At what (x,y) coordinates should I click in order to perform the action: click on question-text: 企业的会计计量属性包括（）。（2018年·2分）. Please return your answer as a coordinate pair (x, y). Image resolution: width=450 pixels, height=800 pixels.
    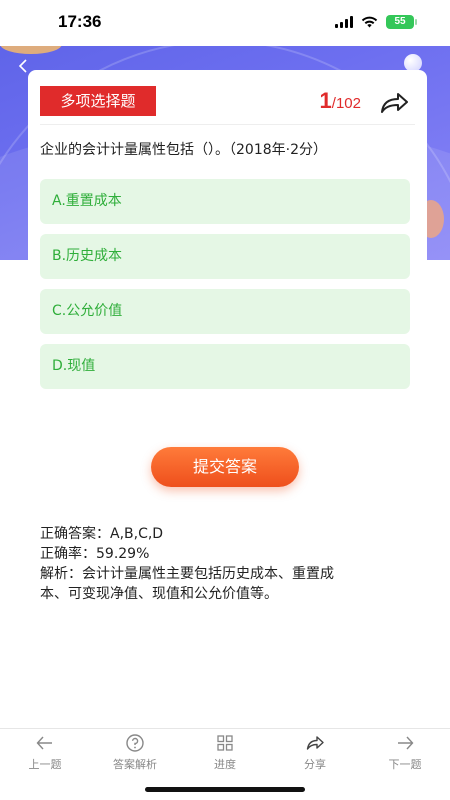
    Looking at the image, I should click on (183, 150).